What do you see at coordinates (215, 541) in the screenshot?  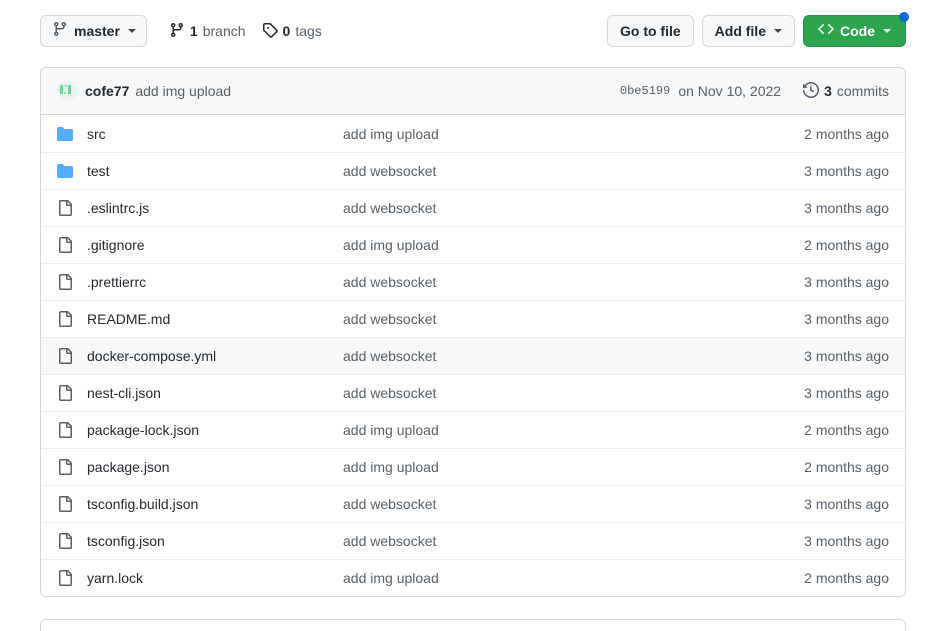 I see `file-name-cell: tsconfig.json` at bounding box center [215, 541].